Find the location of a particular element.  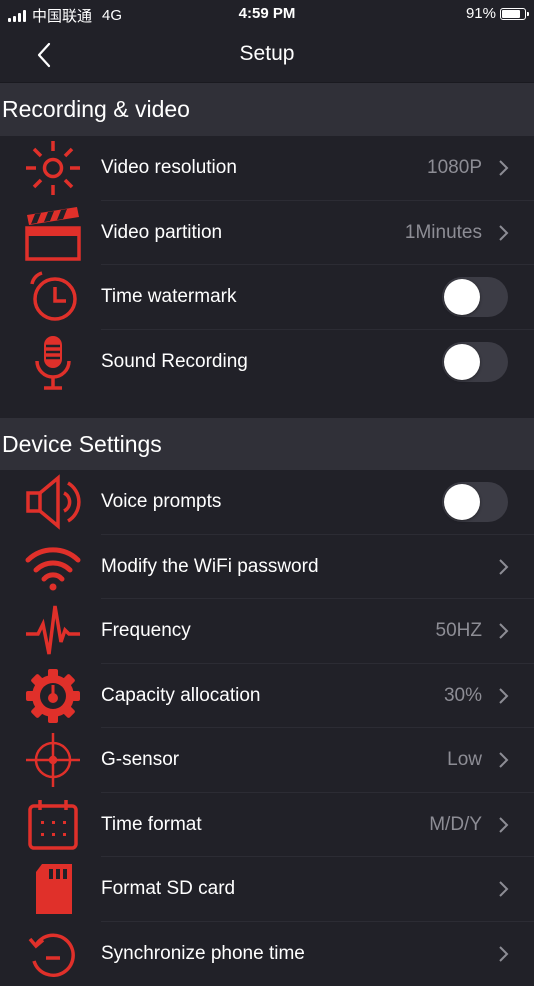

section-gap is located at coordinates (267, 406).